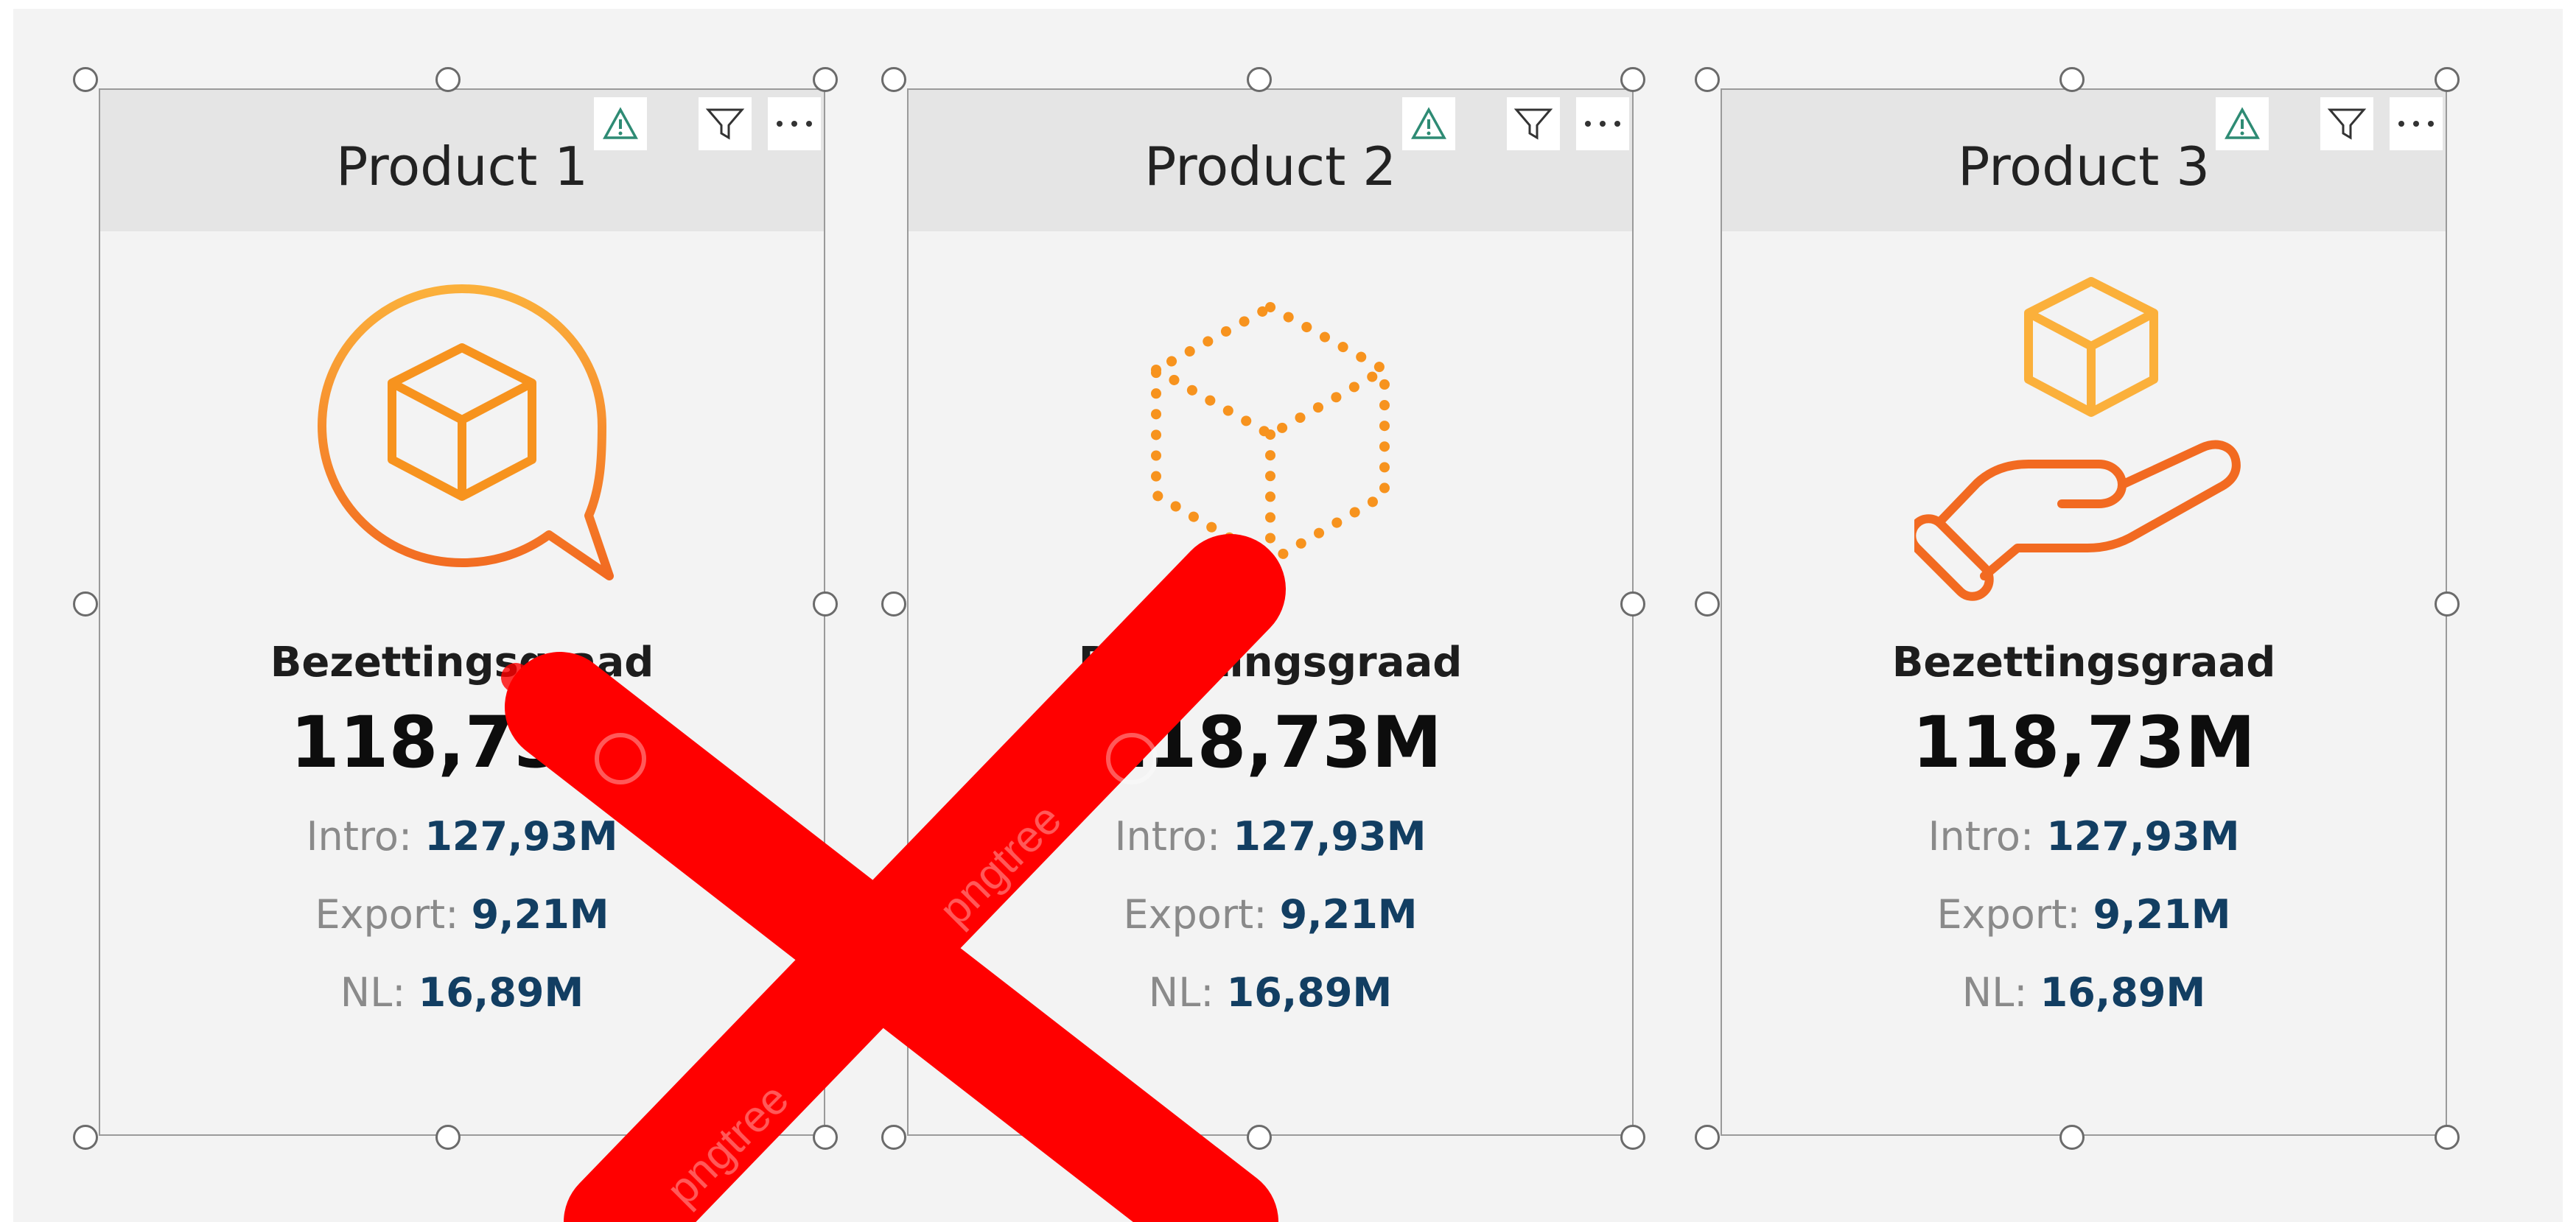 Image resolution: width=2576 pixels, height=1222 pixels. I want to click on chat-bubble-cube-icon, so click(462, 473).